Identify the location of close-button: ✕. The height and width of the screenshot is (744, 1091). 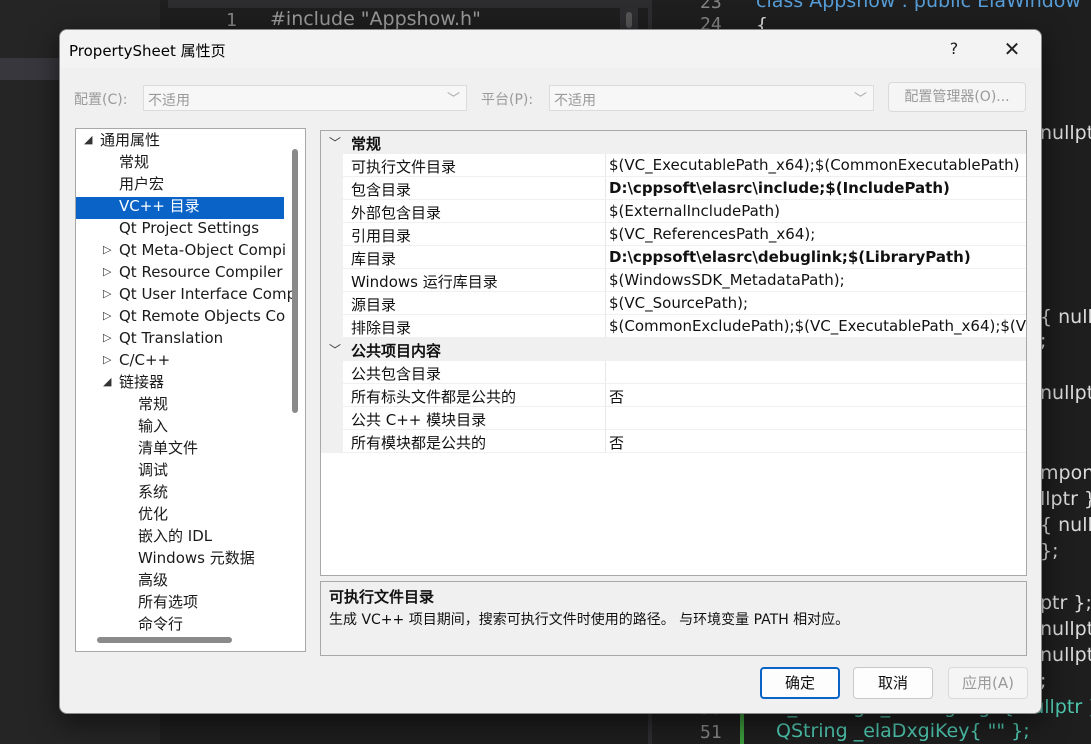
(1012, 49).